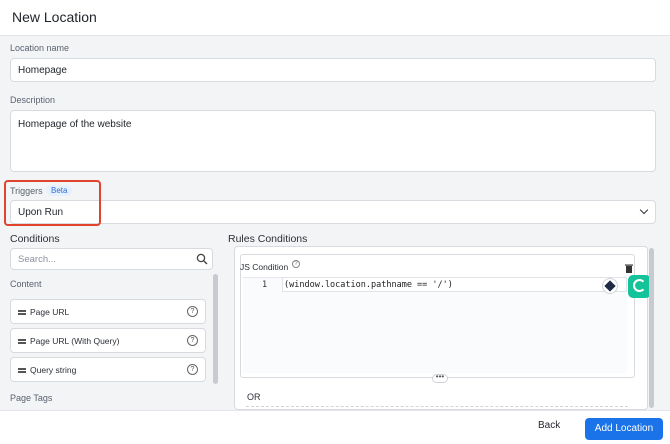 The image size is (670, 444). What do you see at coordinates (108, 311) in the screenshot?
I see `condition-item-page-url: Page URL ?` at bounding box center [108, 311].